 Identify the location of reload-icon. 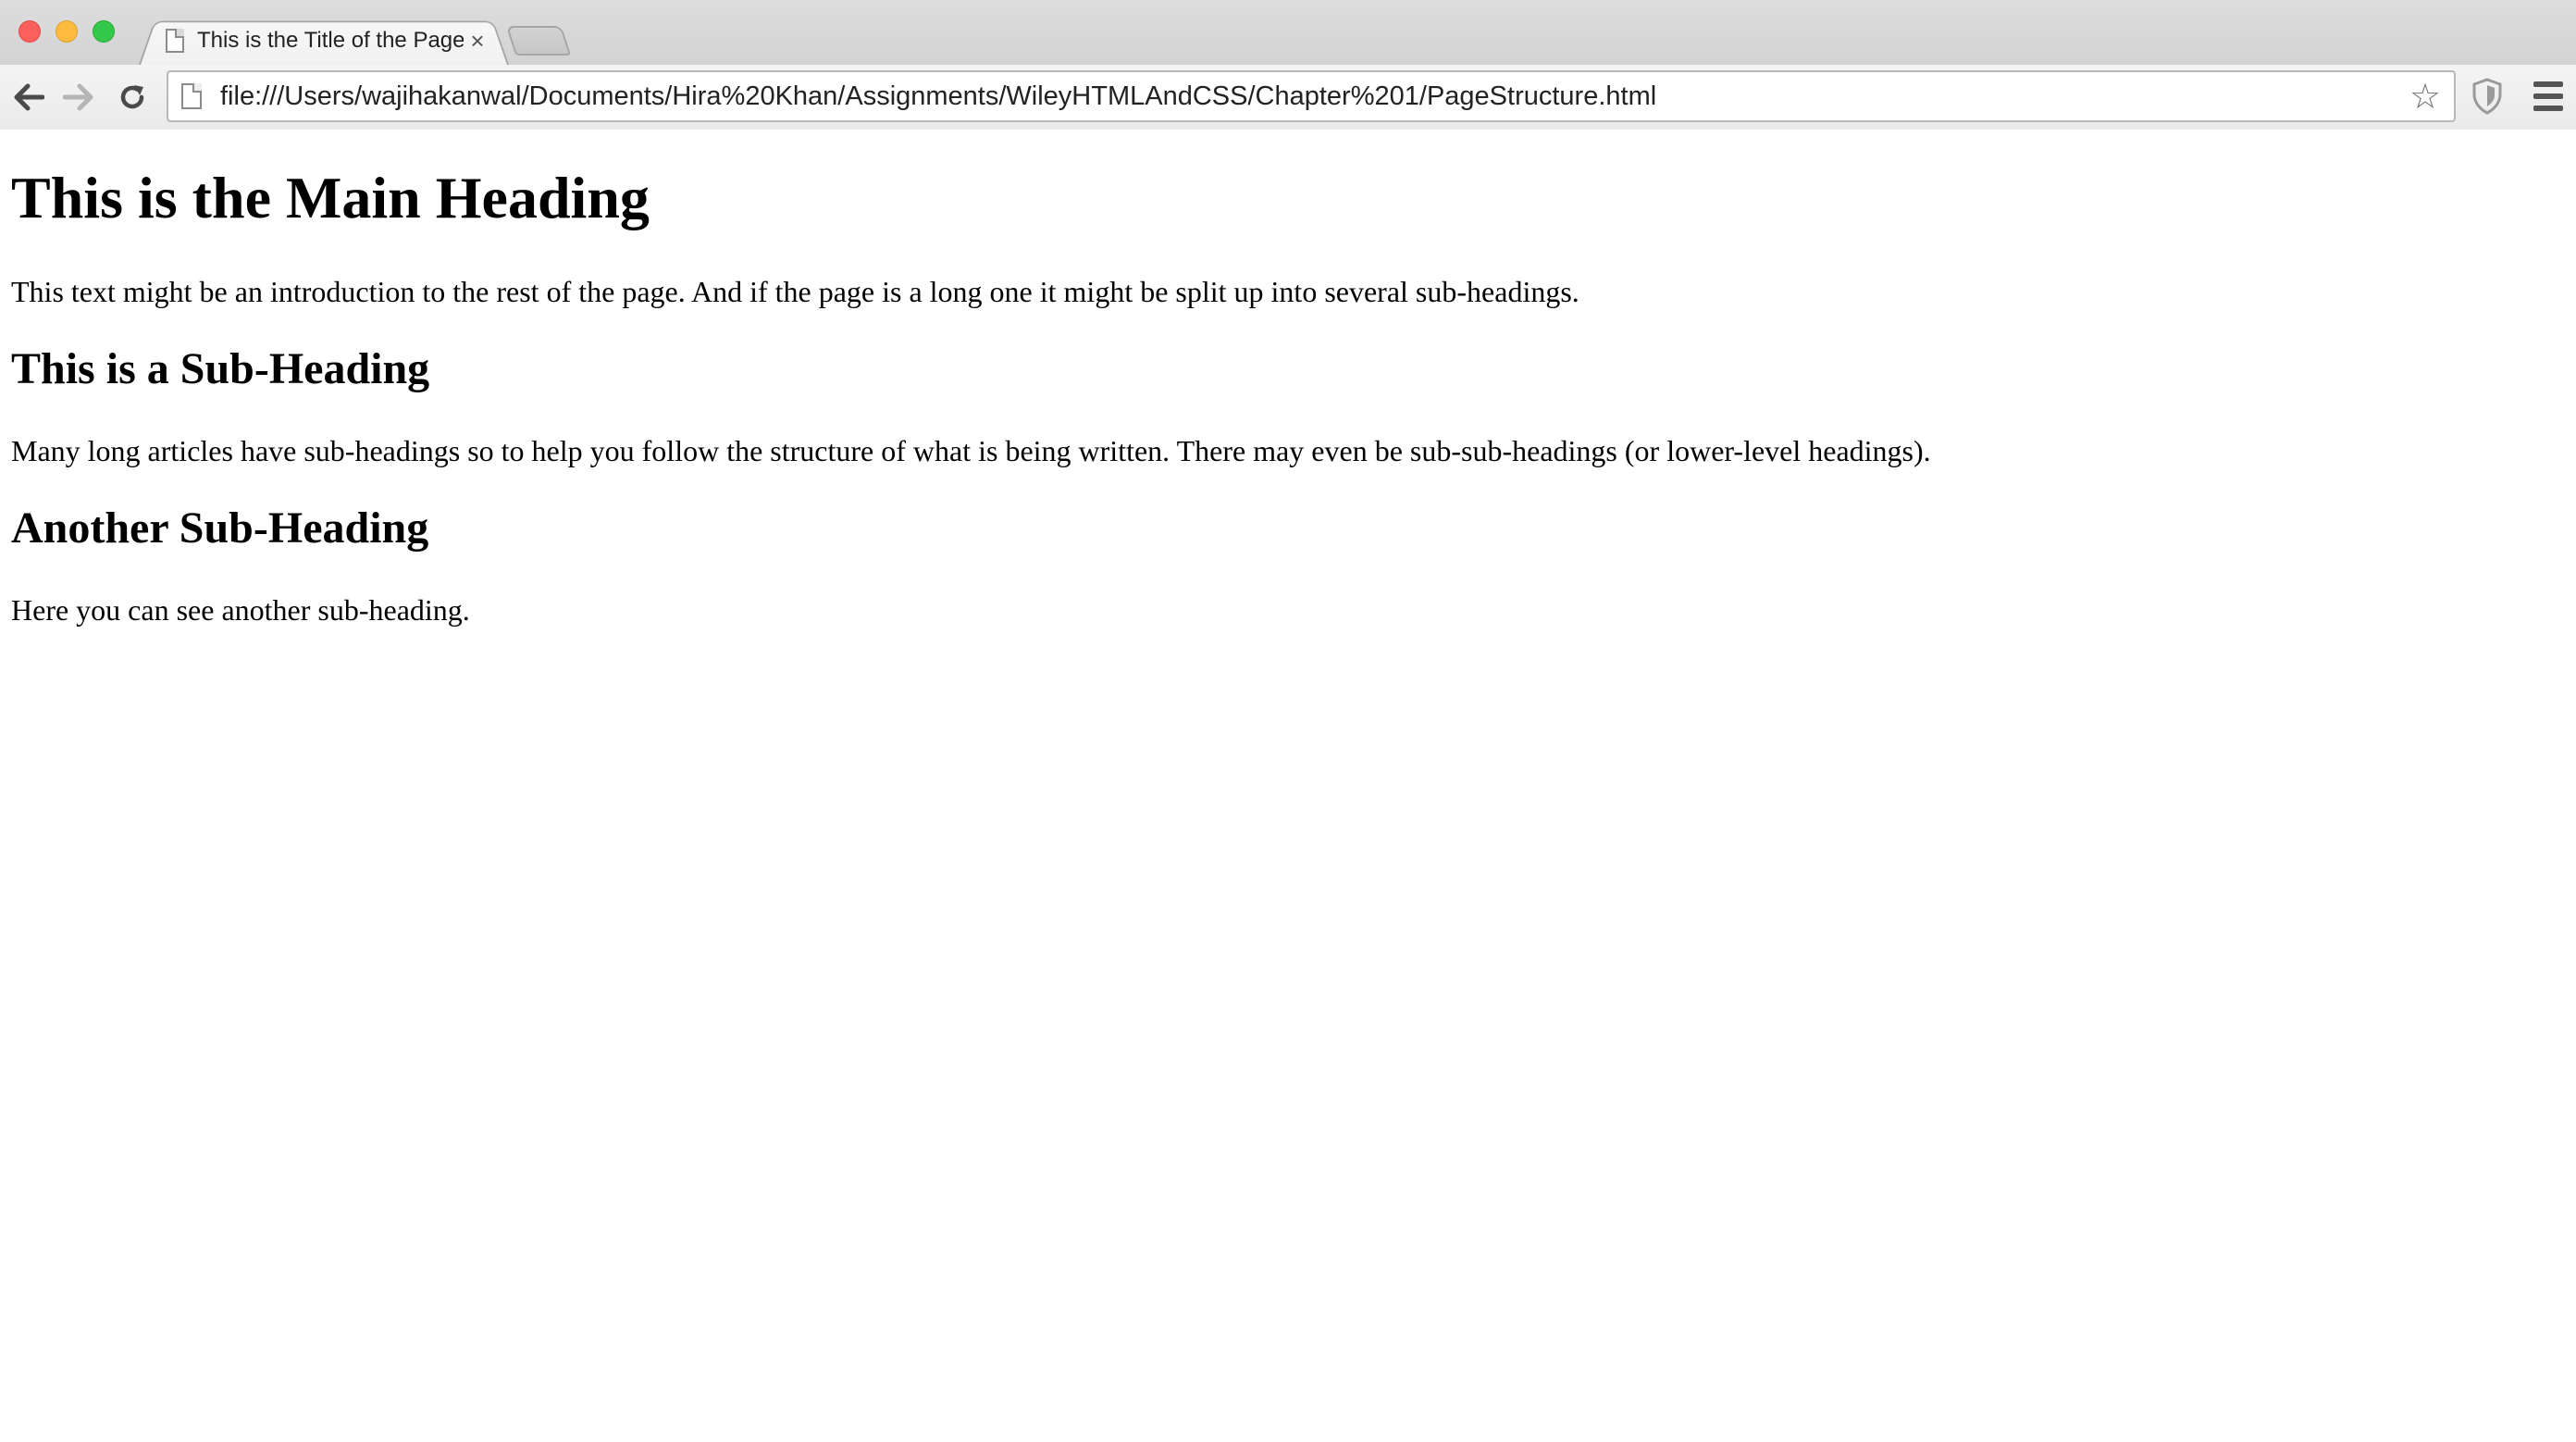
(132, 97).